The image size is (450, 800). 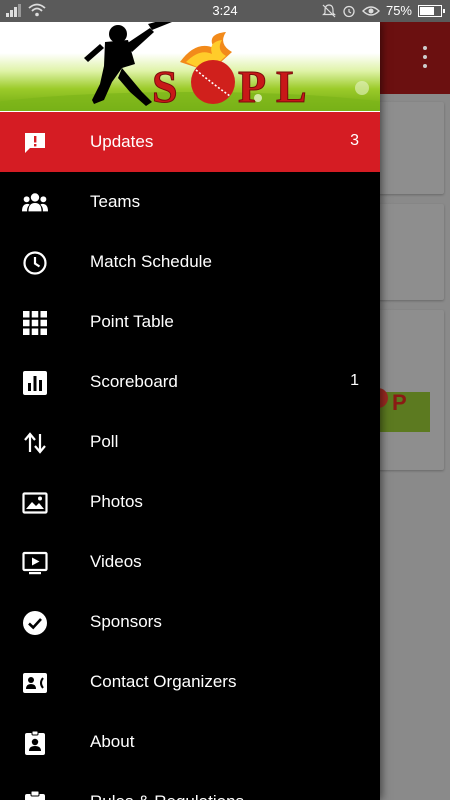 I want to click on menu-item-teams: Teams, so click(x=190, y=202).